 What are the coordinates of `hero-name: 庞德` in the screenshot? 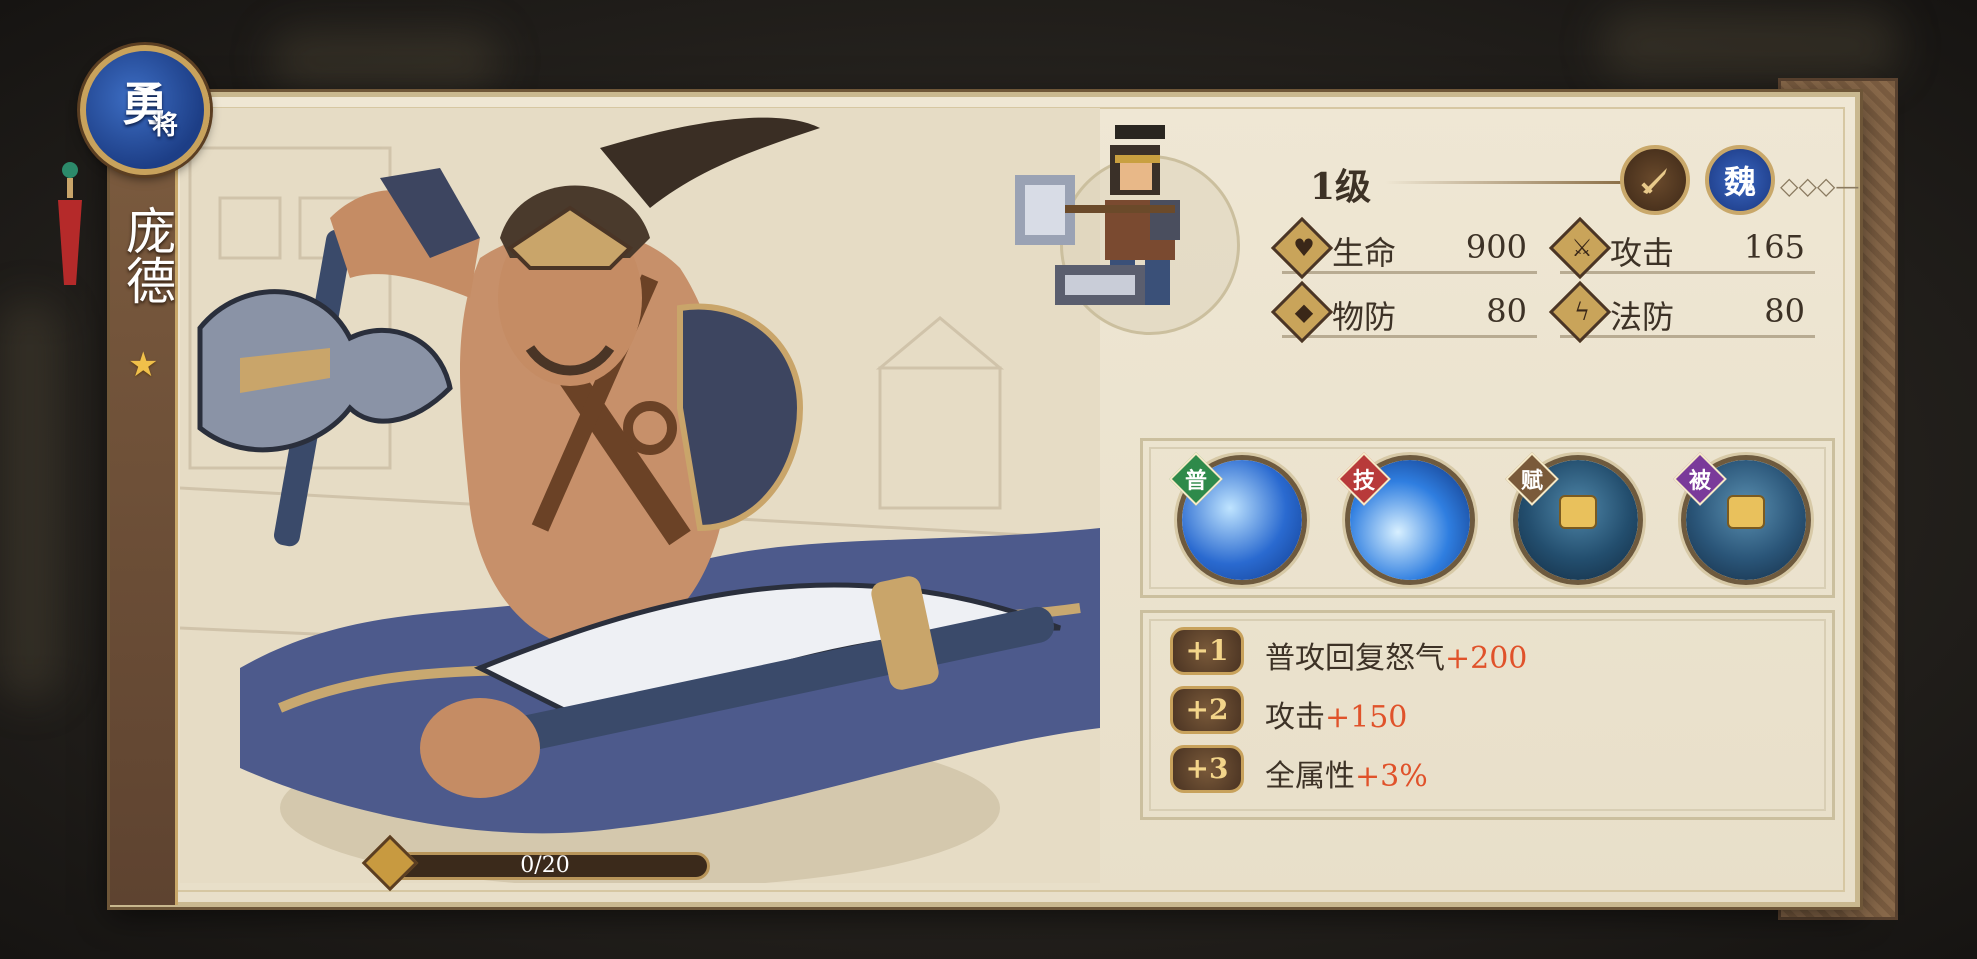 It's located at (147, 255).